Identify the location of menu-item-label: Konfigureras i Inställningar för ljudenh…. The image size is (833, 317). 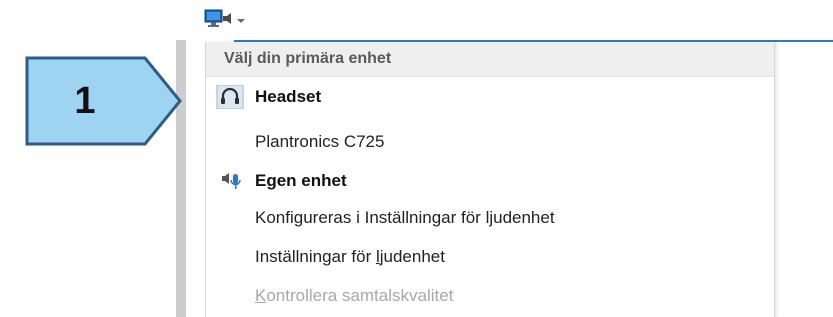
(405, 217).